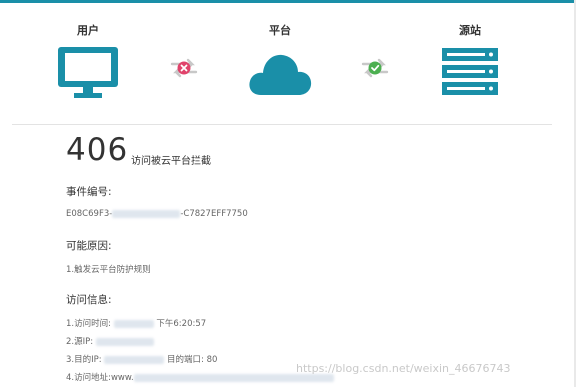 The image size is (576, 387). I want to click on error-code: 406, so click(97, 150).